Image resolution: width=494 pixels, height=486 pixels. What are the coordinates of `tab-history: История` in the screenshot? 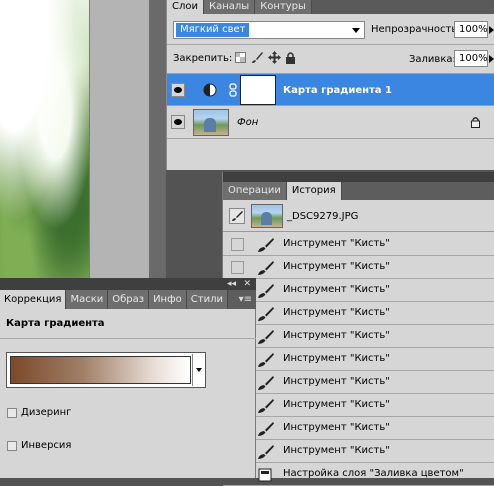 It's located at (314, 191).